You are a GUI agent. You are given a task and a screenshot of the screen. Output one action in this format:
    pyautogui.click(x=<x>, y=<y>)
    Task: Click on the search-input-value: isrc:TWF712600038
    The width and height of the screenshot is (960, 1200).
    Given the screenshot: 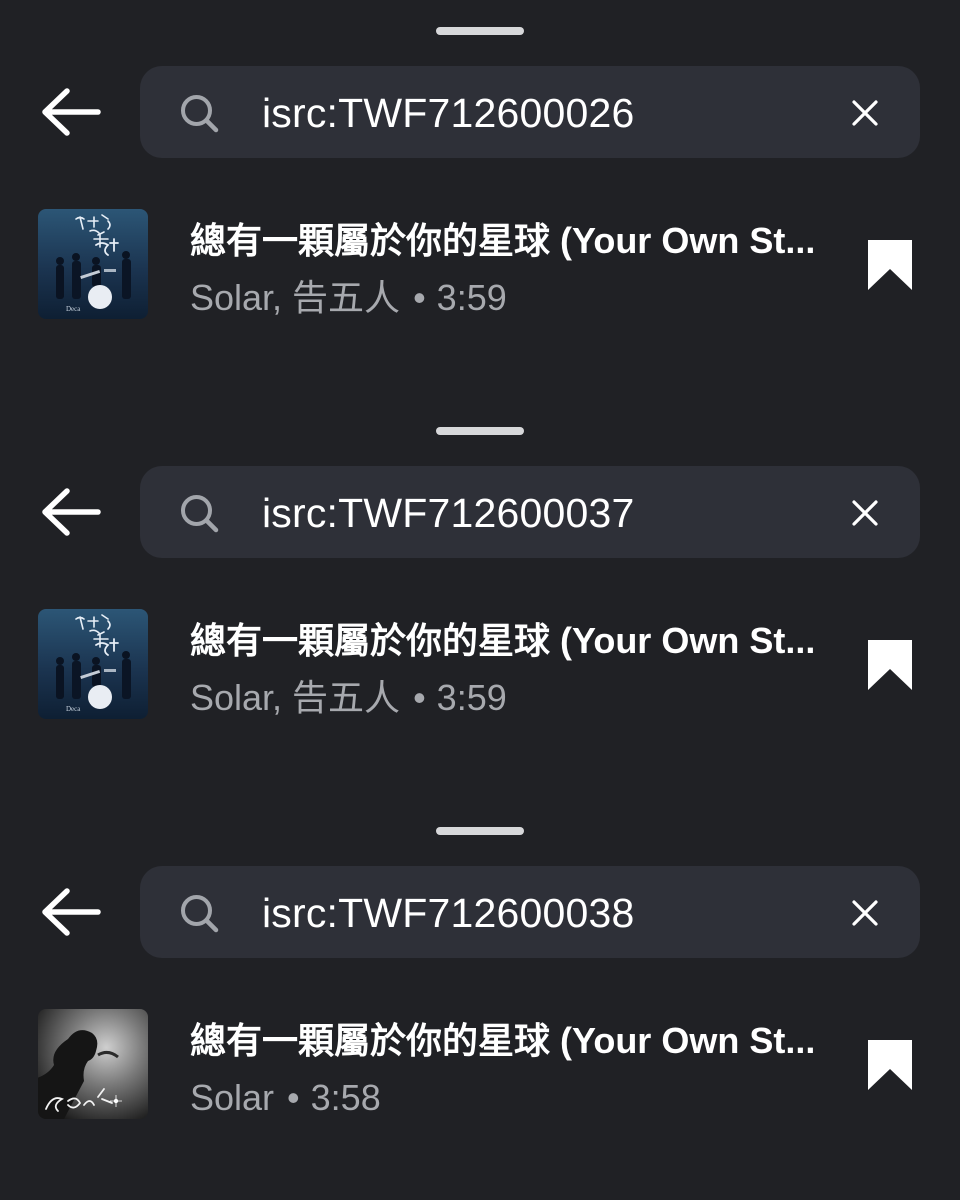 What is the action you would take?
    pyautogui.click(x=448, y=913)
    